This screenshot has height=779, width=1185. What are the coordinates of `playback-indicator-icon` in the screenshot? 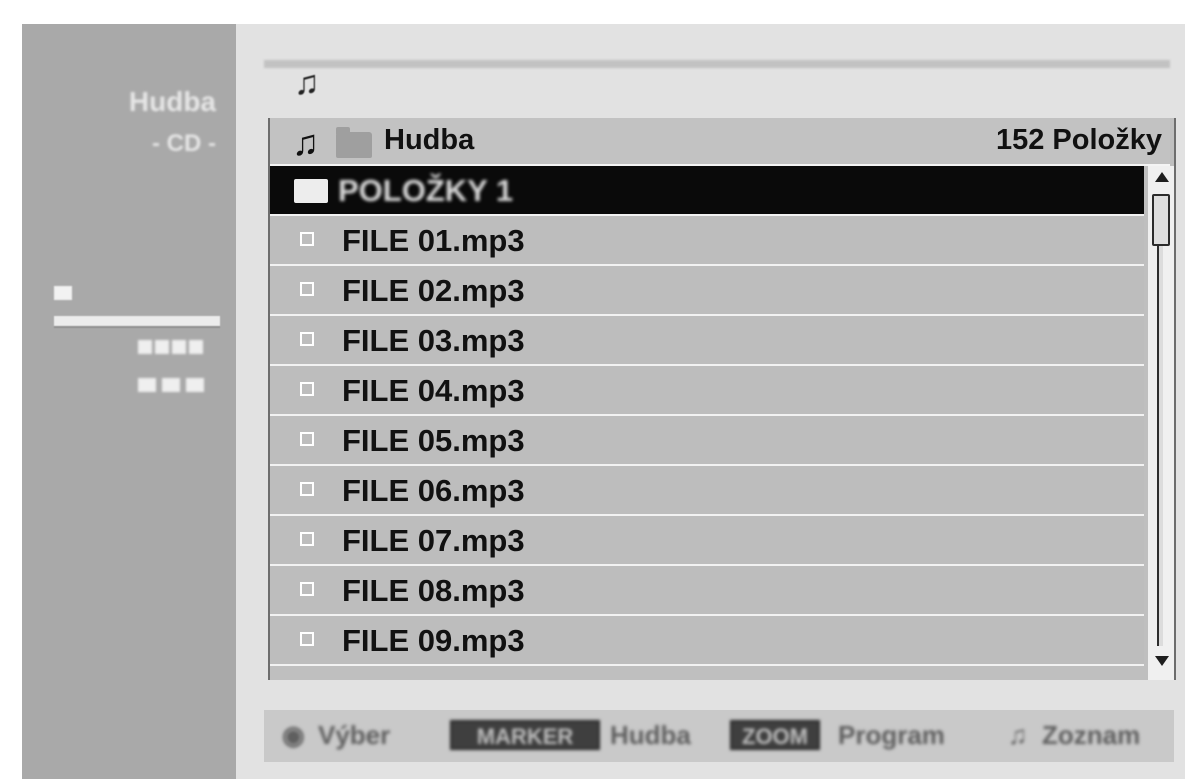 It's located at (63, 293).